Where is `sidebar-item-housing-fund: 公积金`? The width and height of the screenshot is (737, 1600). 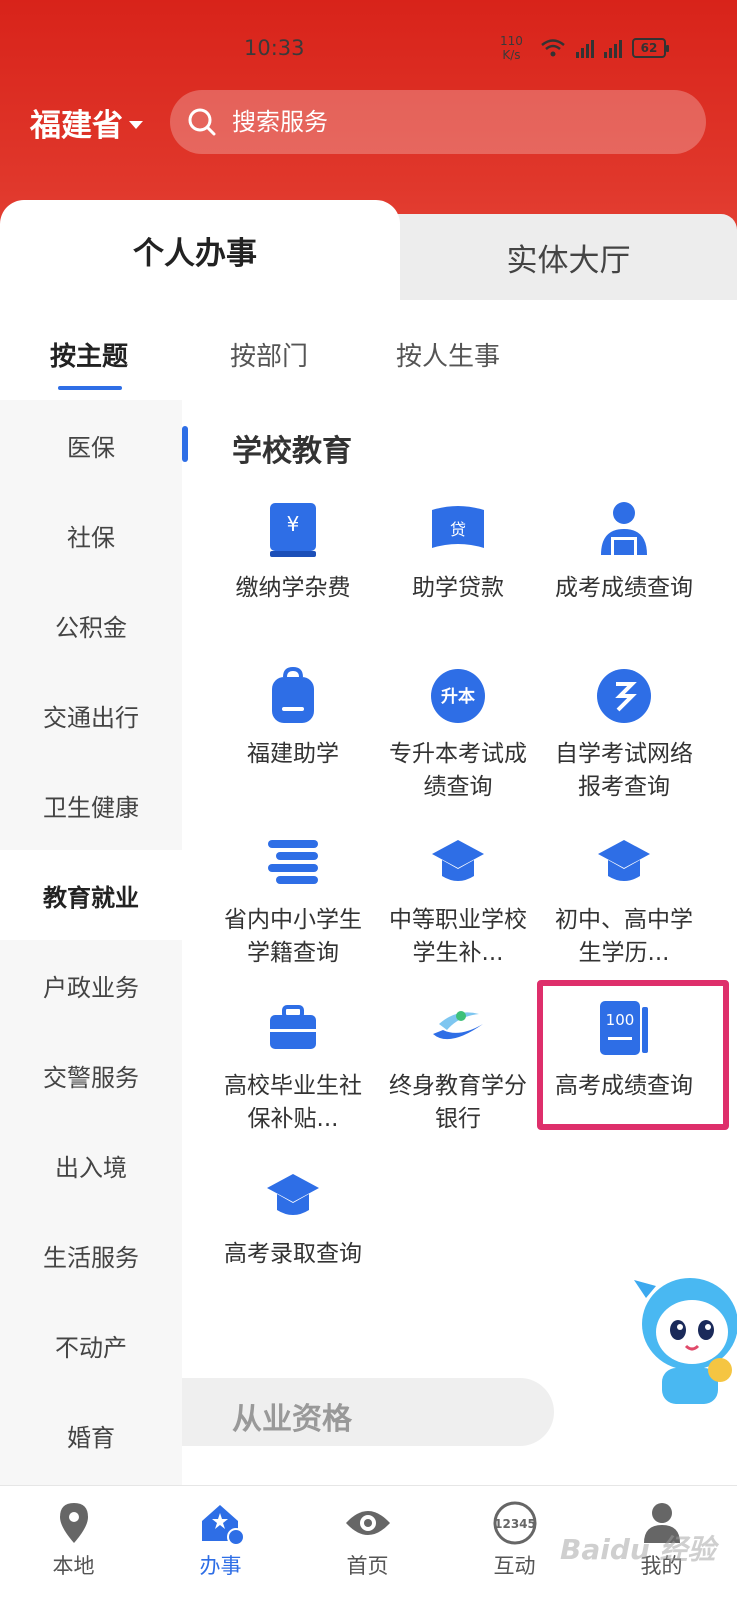
sidebar-item-housing-fund: 公积金 is located at coordinates (91, 625).